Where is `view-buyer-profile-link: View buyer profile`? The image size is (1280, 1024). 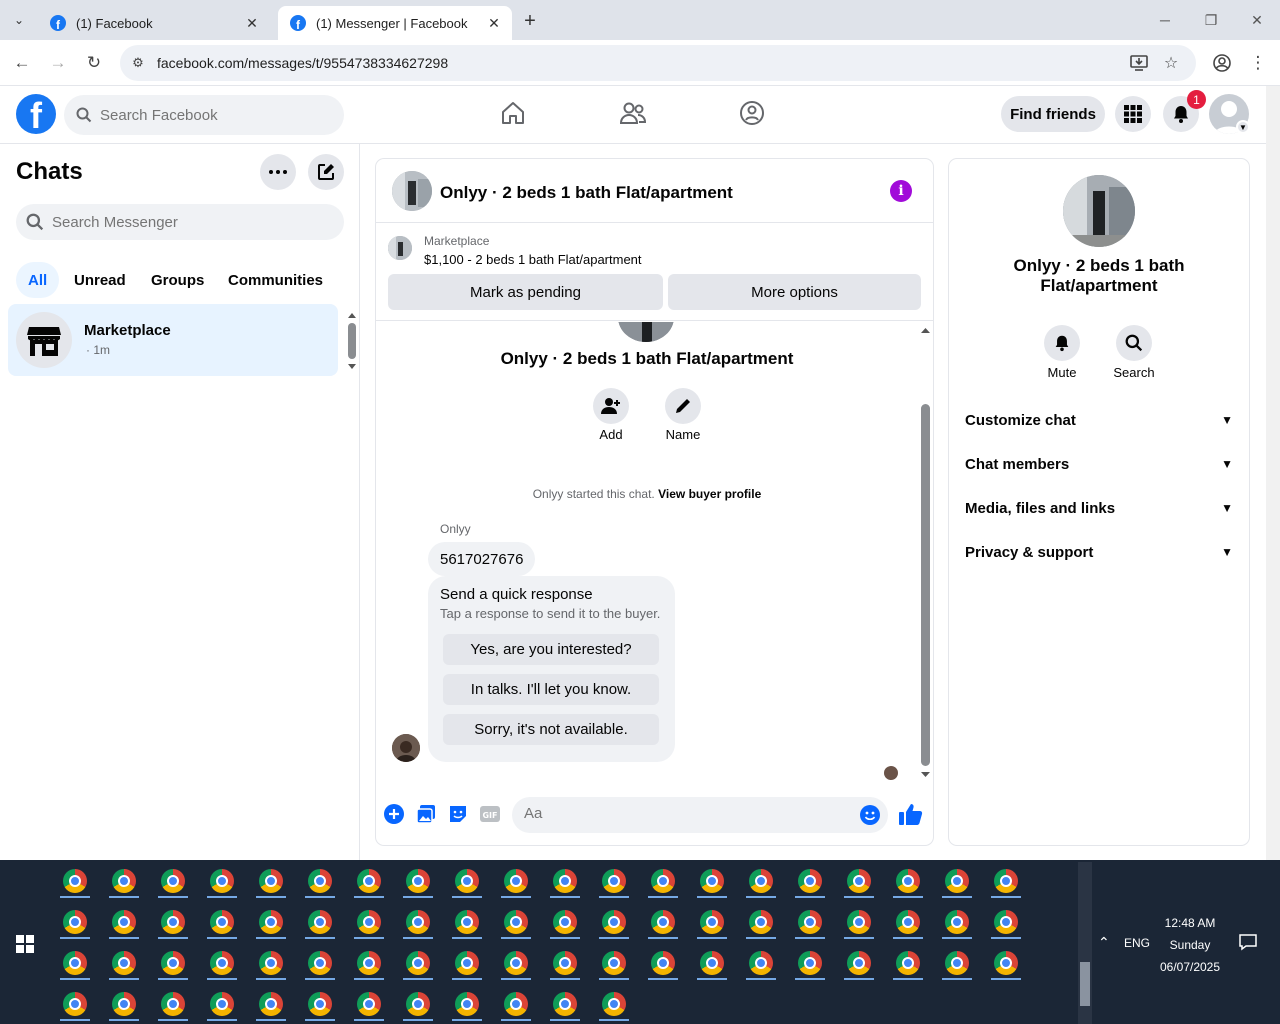 view-buyer-profile-link: View buyer profile is located at coordinates (709, 494).